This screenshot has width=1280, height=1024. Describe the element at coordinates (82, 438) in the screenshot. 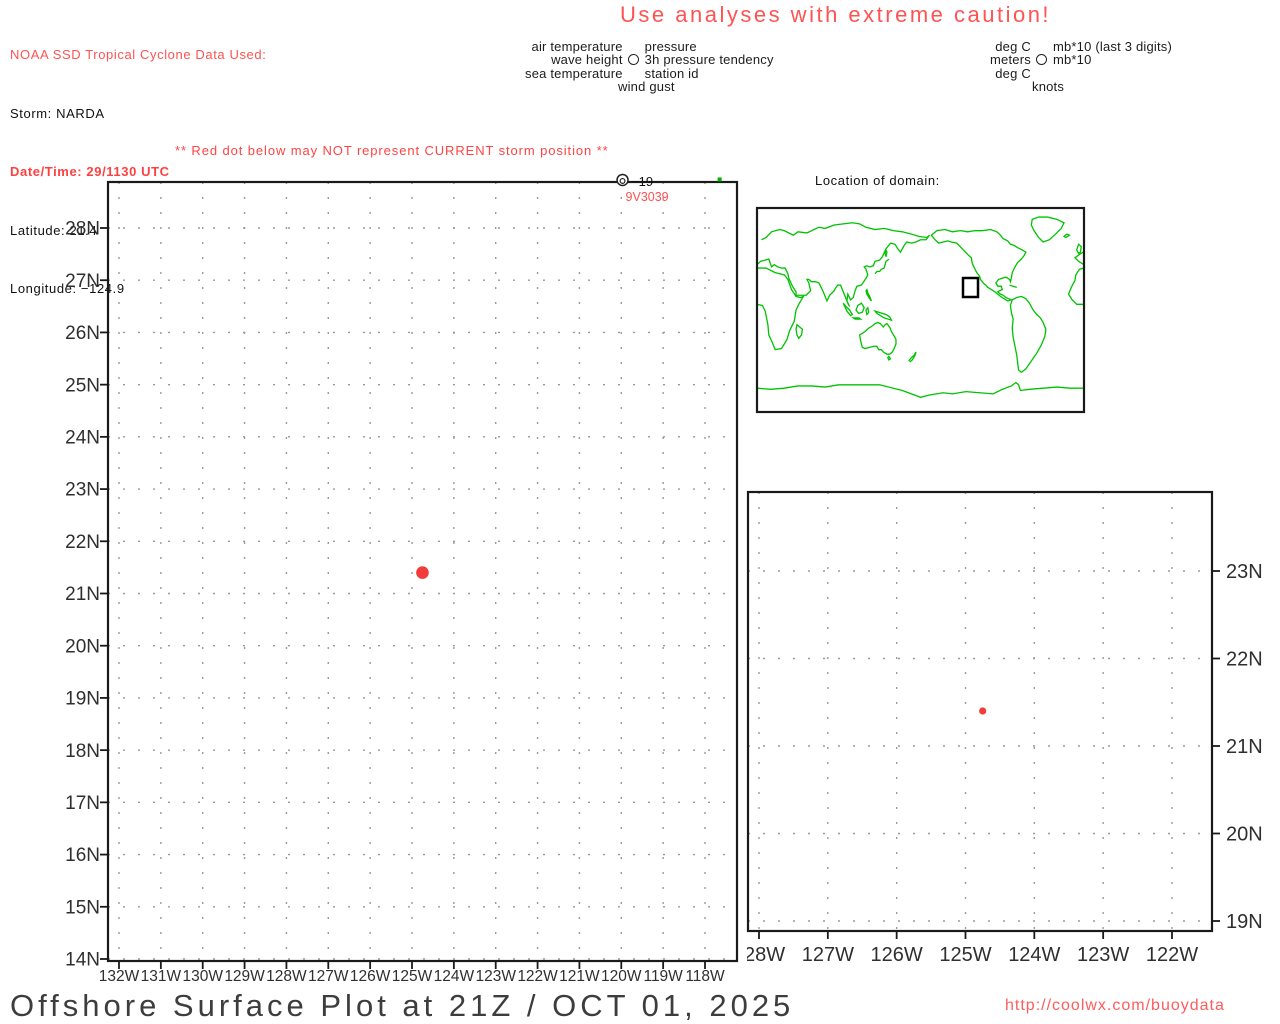

I see `y-tick-label: 24N` at that location.